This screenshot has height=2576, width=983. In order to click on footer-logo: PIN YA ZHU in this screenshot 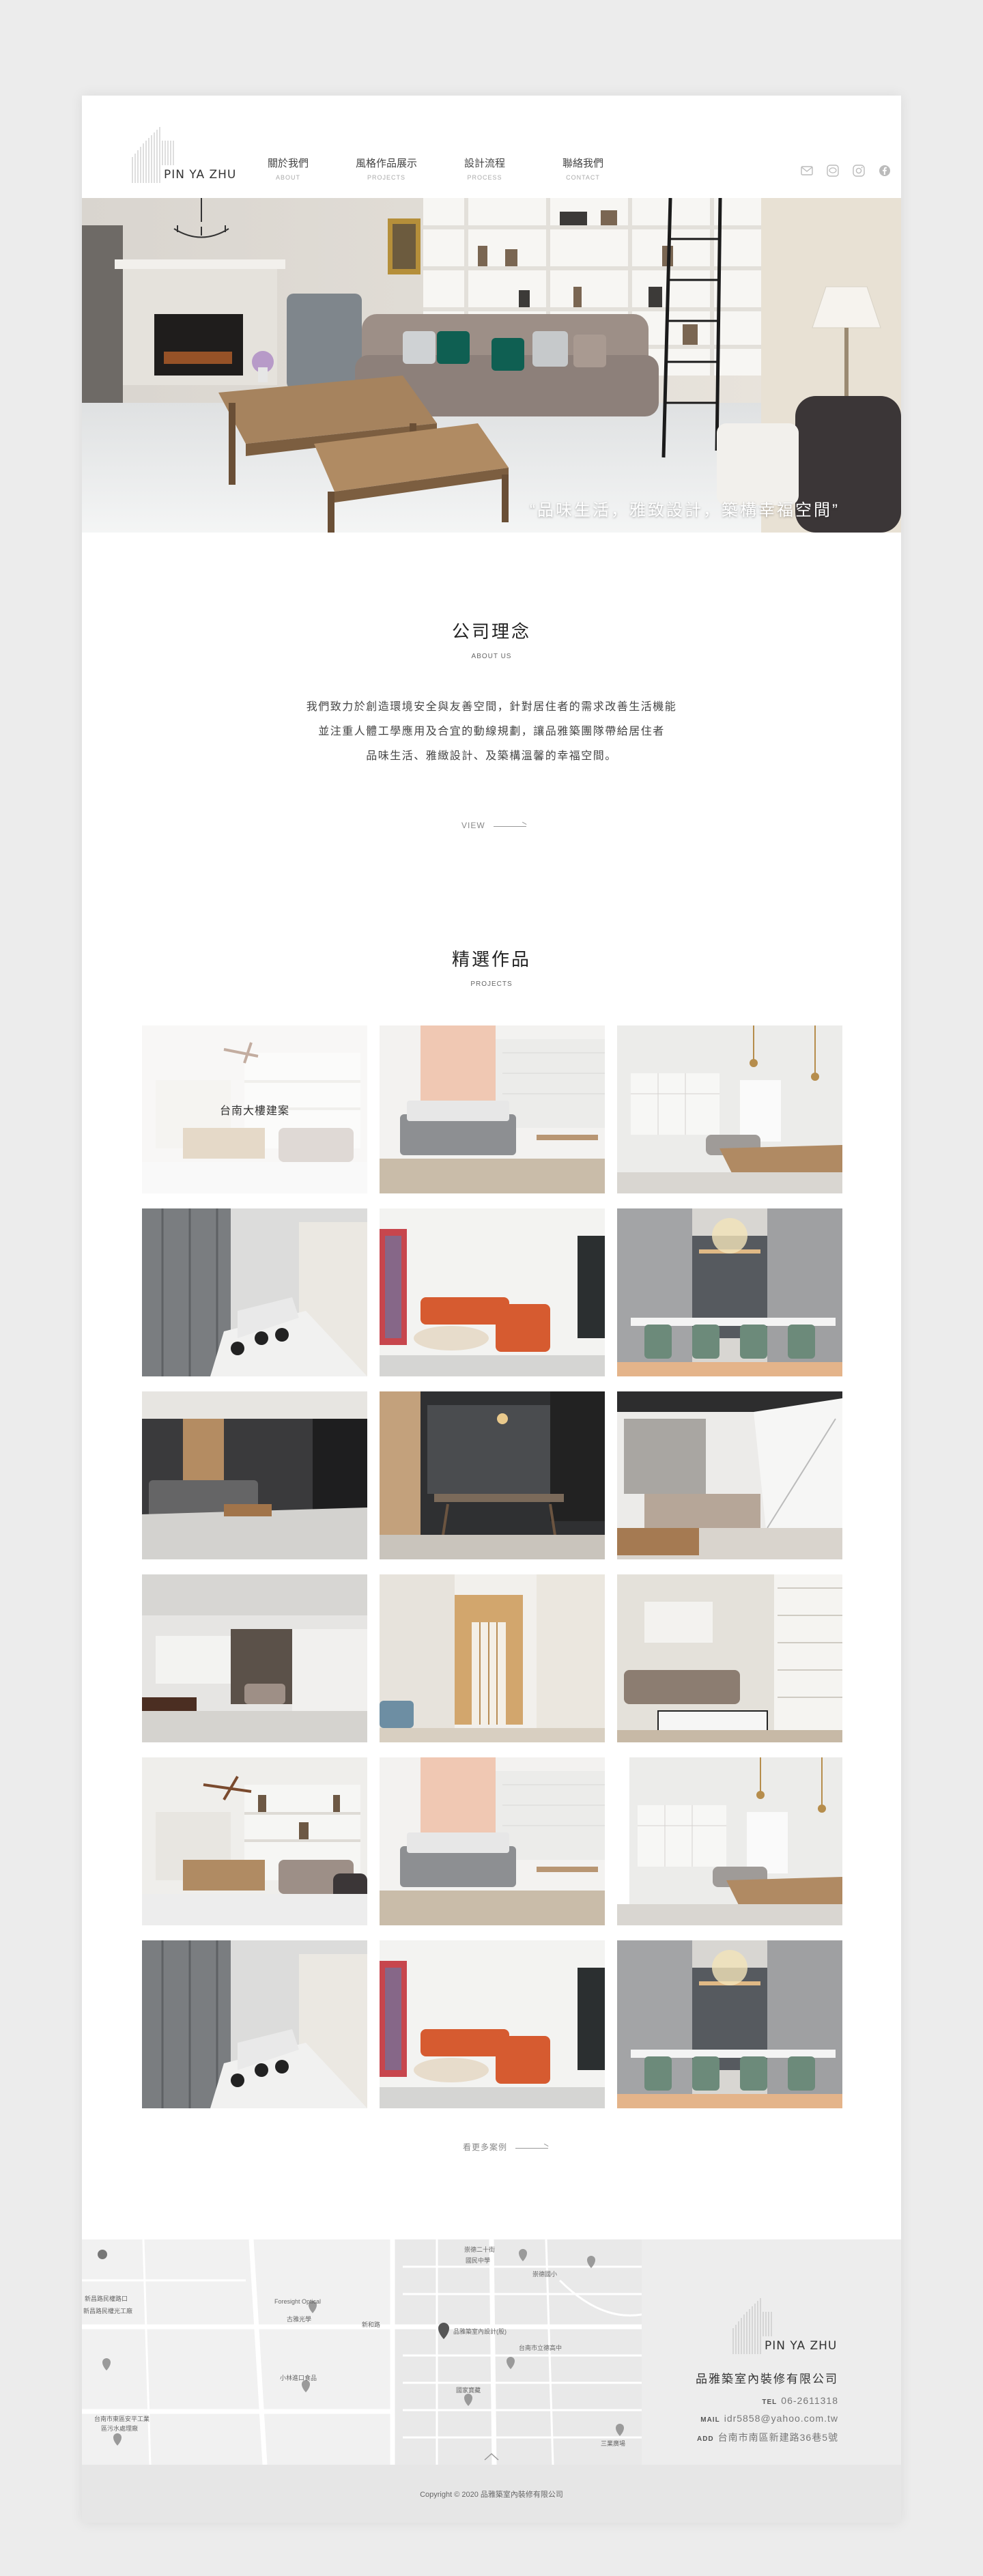, I will do `click(785, 2324)`.